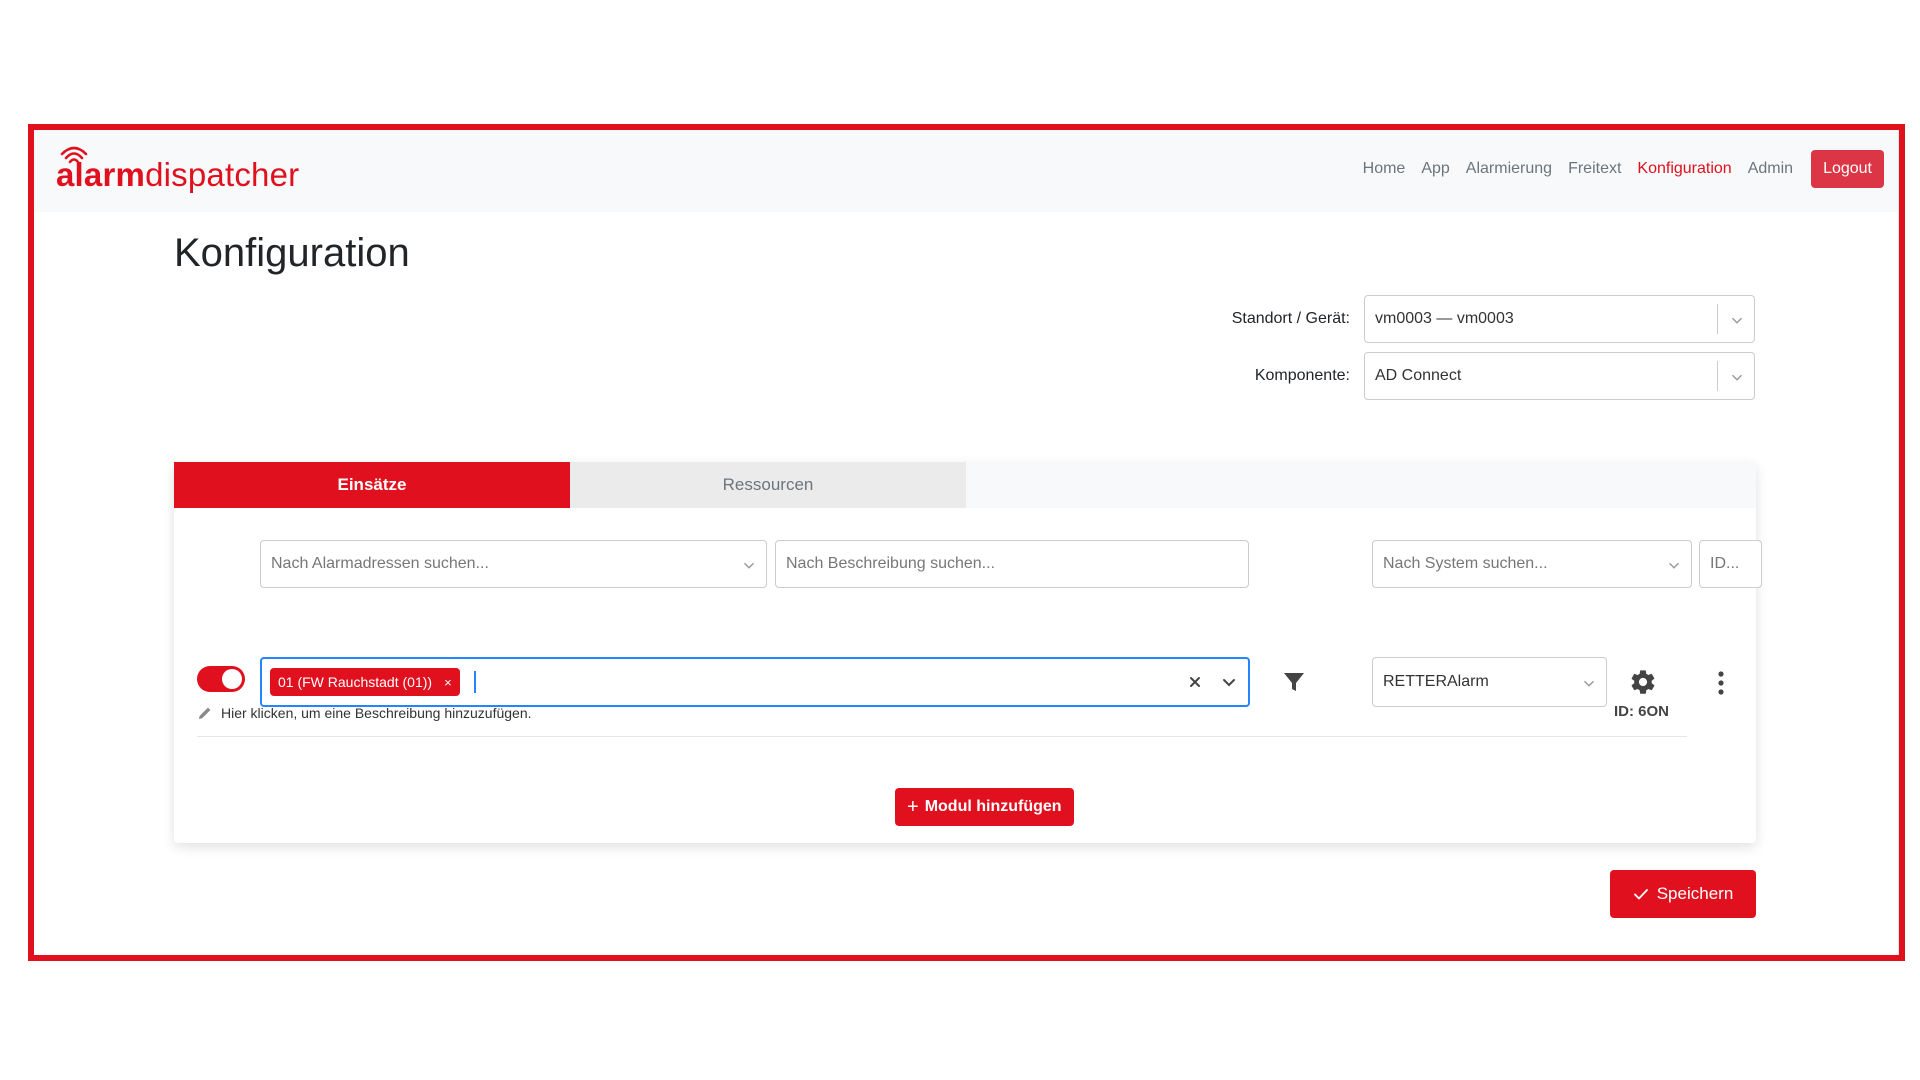 This screenshot has height=1080, width=1920. Describe the element at coordinates (232, 679) in the screenshot. I see `toggle-knob` at that location.